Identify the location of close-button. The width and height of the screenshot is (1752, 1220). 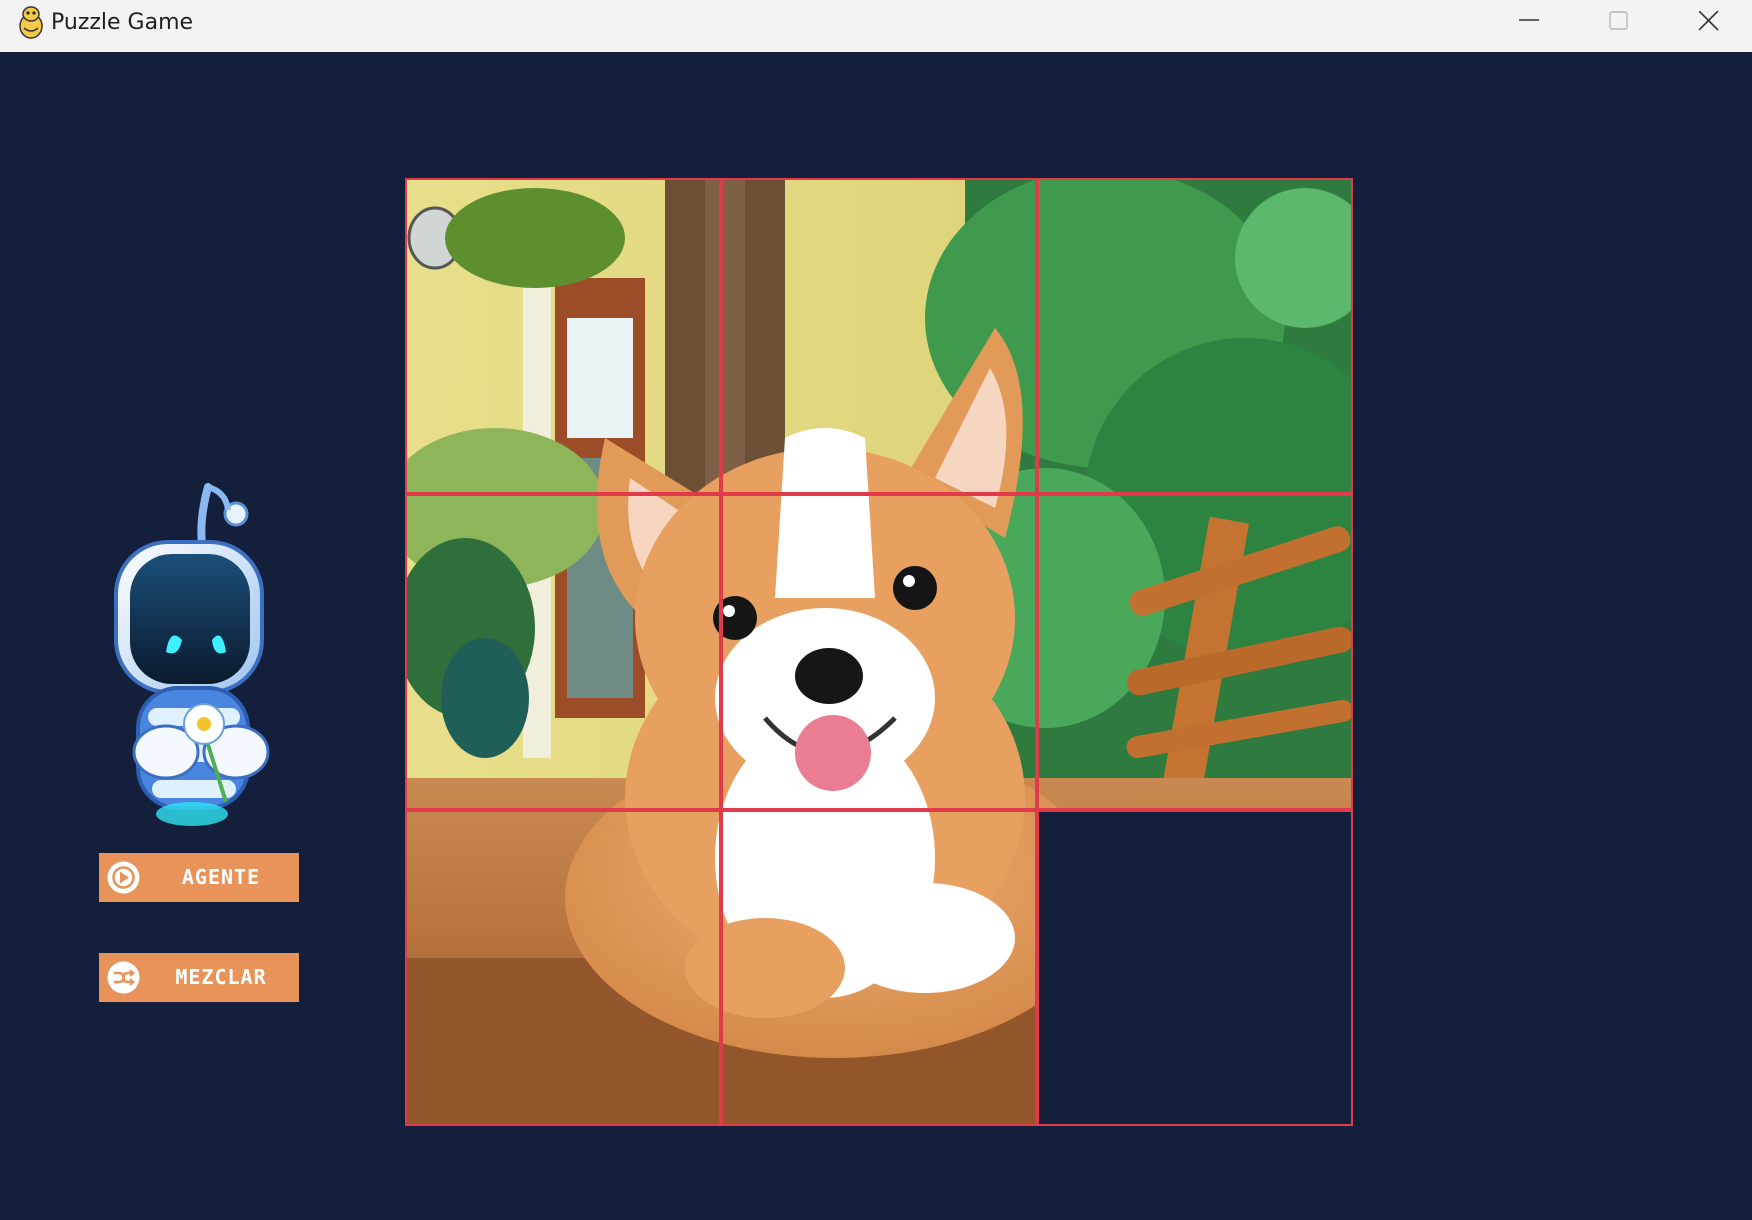
(1708, 26).